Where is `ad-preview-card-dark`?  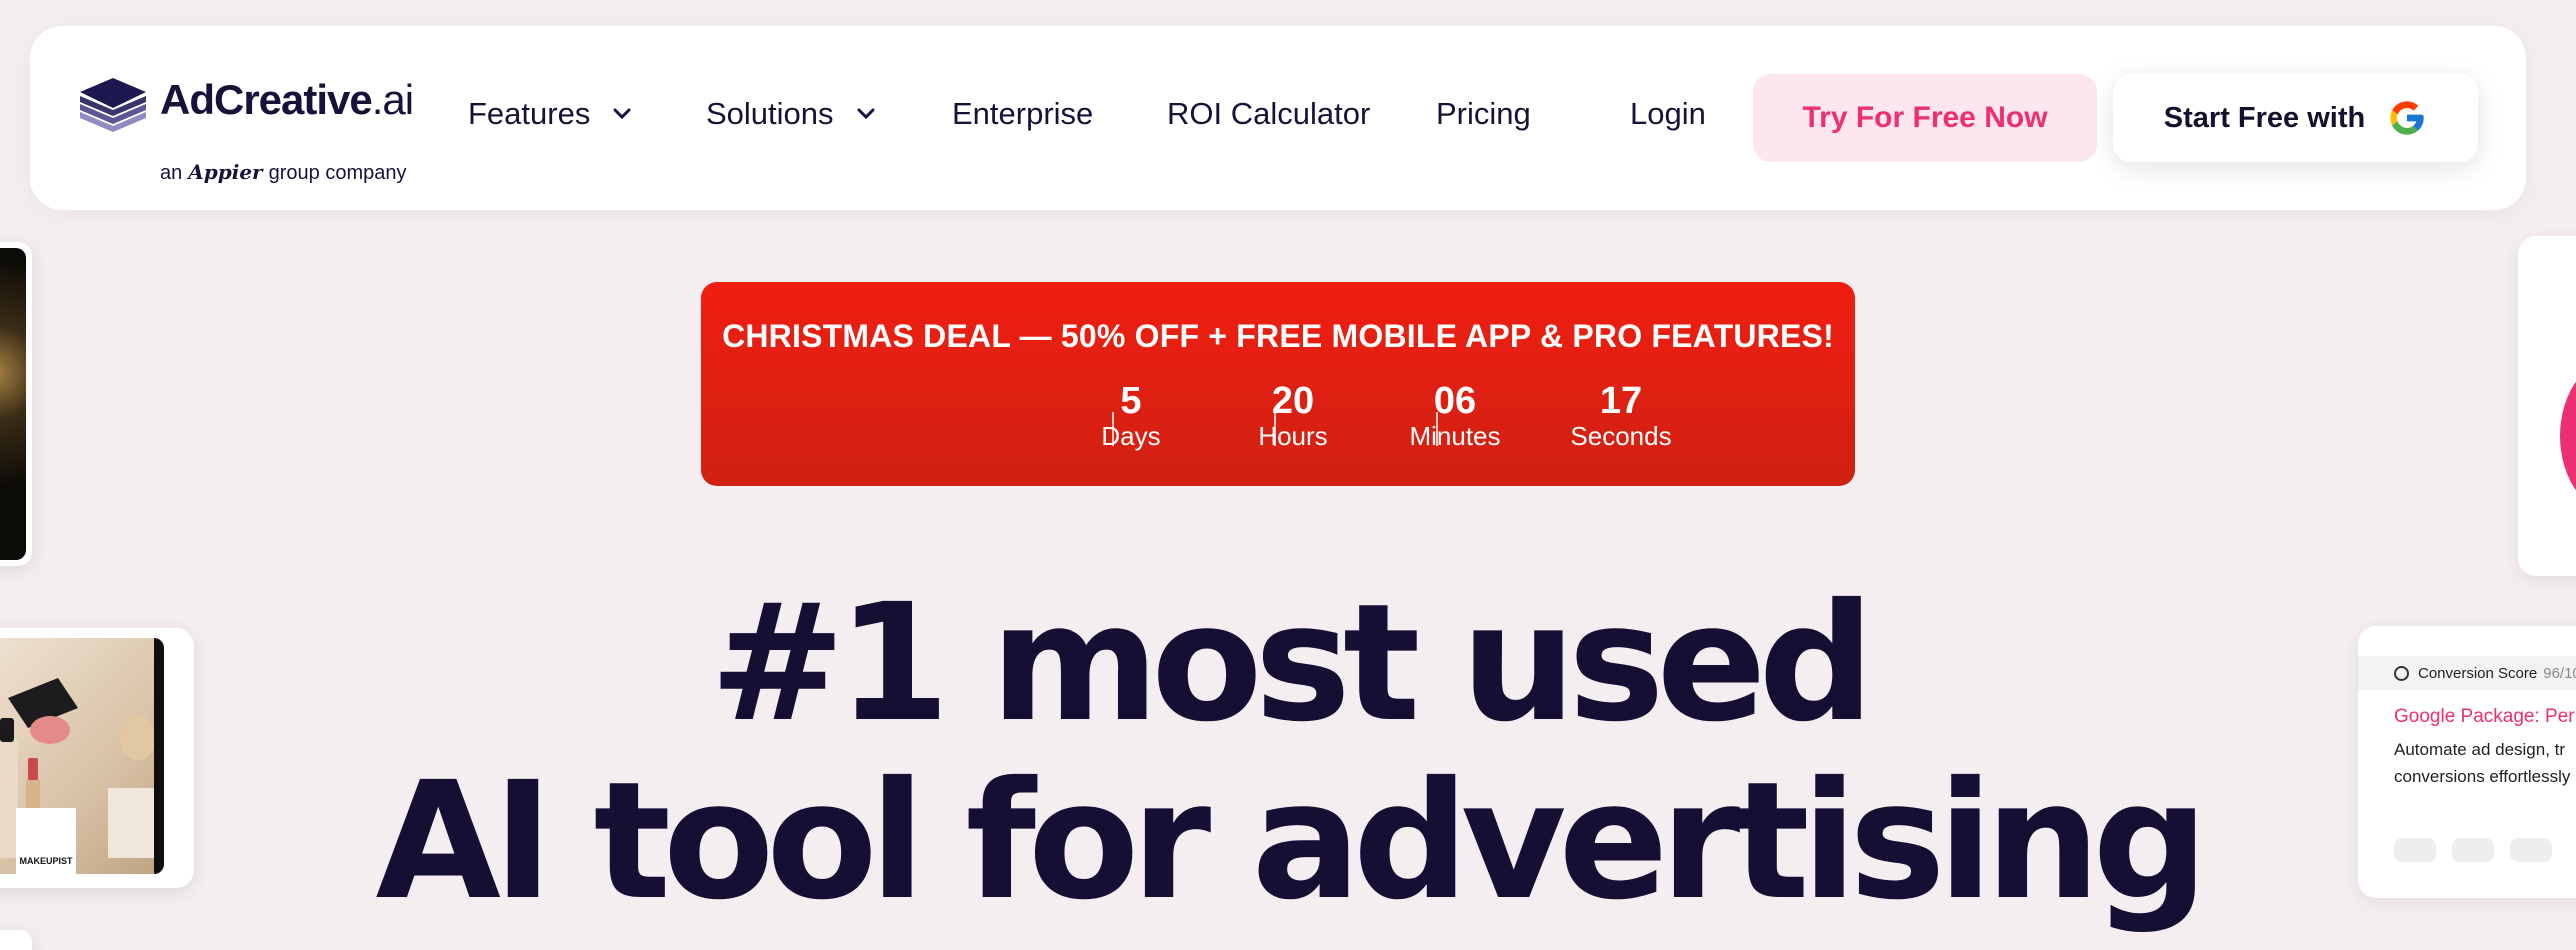
ad-preview-card-dark is located at coordinates (16, 404).